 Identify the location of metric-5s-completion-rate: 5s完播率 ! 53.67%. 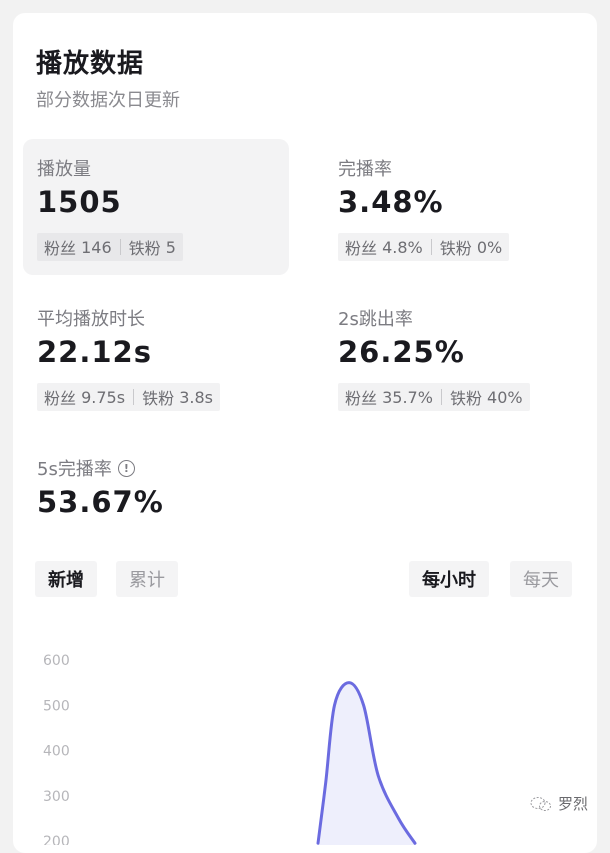
(156, 484).